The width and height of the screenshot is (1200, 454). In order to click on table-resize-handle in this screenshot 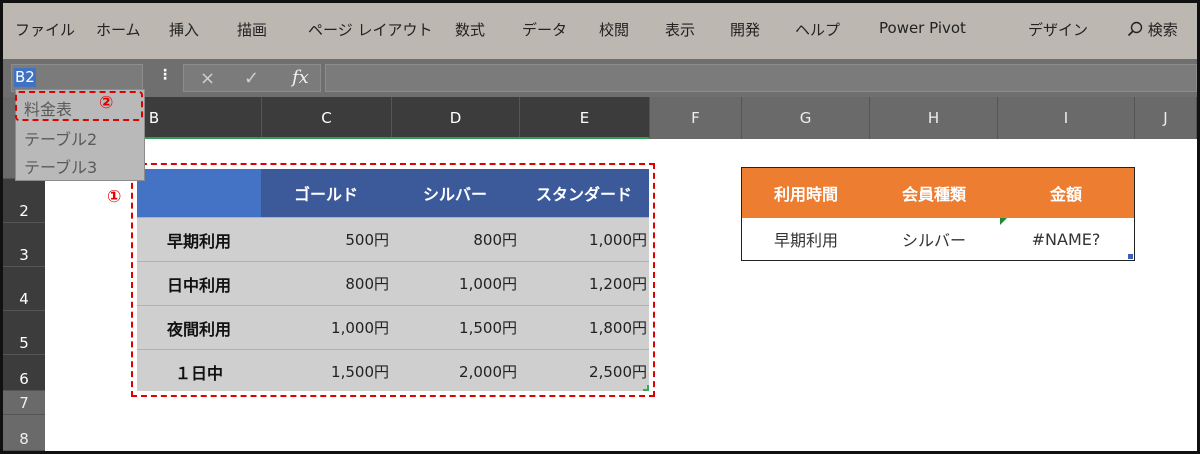, I will do `click(1130, 256)`.